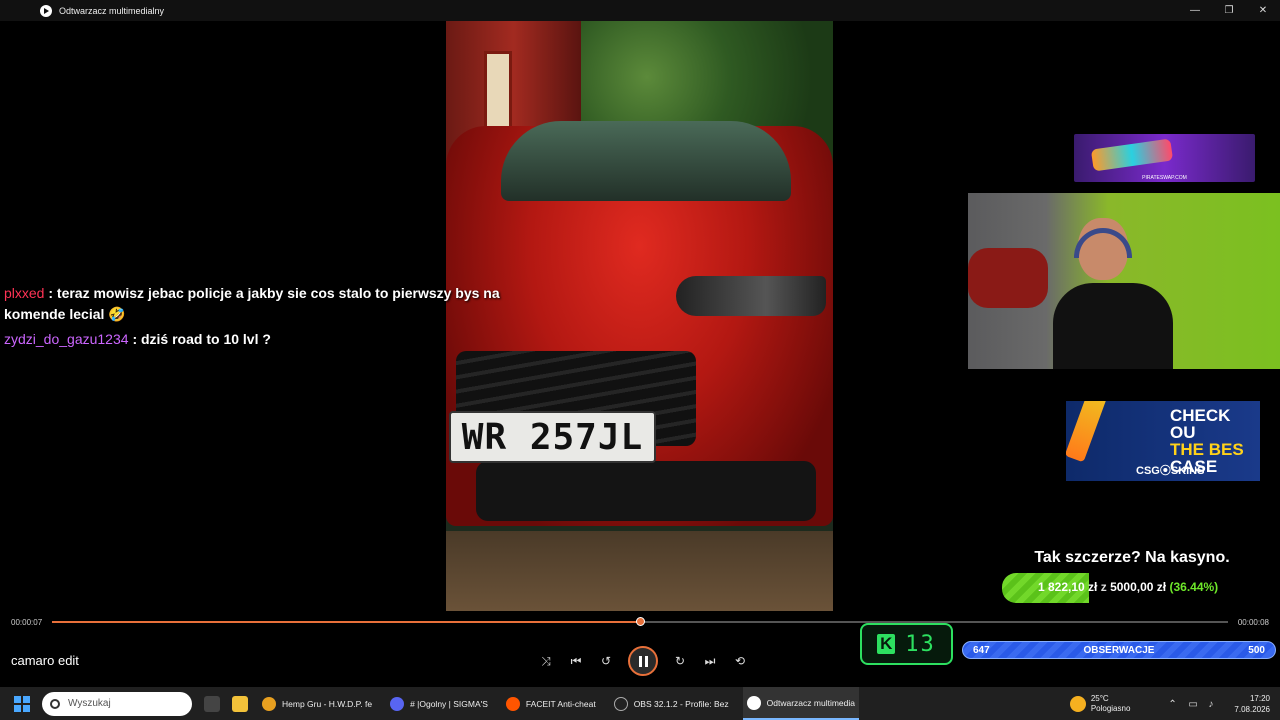 The height and width of the screenshot is (720, 1280). I want to click on taskbar-item-media-player: Odtwarzacz multimedia, so click(800, 703).